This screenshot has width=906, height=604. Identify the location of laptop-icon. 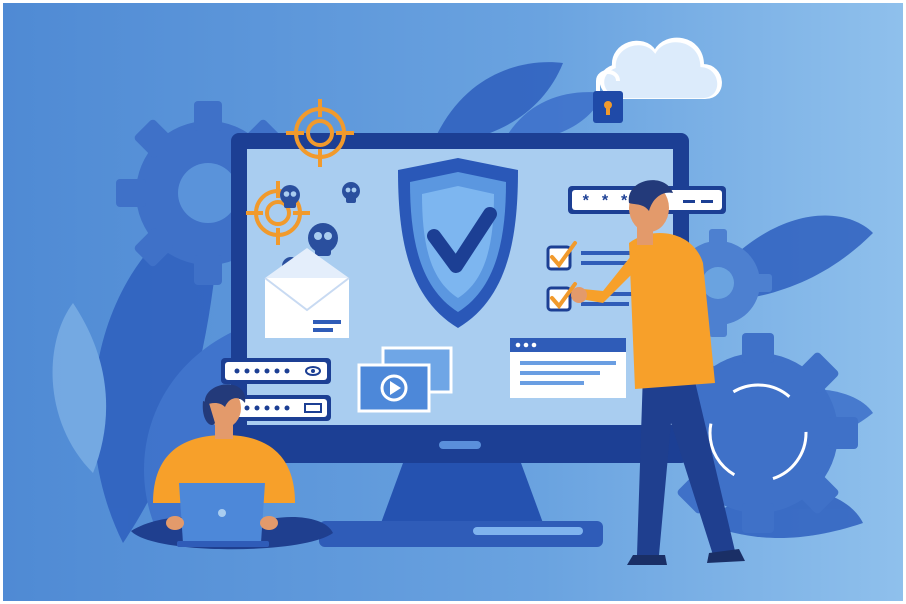
(222, 515).